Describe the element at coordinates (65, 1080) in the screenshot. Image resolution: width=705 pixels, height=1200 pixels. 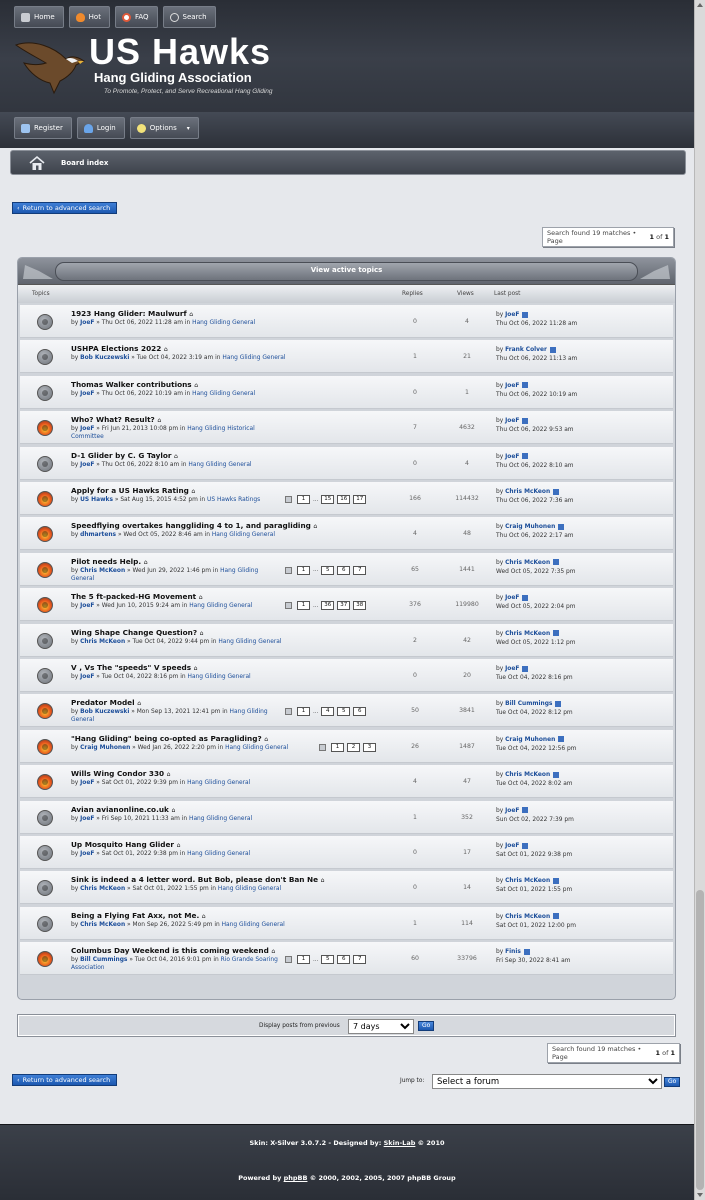
I see `return-to-advanced-search-button-bottom: ‹ Return to advanced search` at that location.